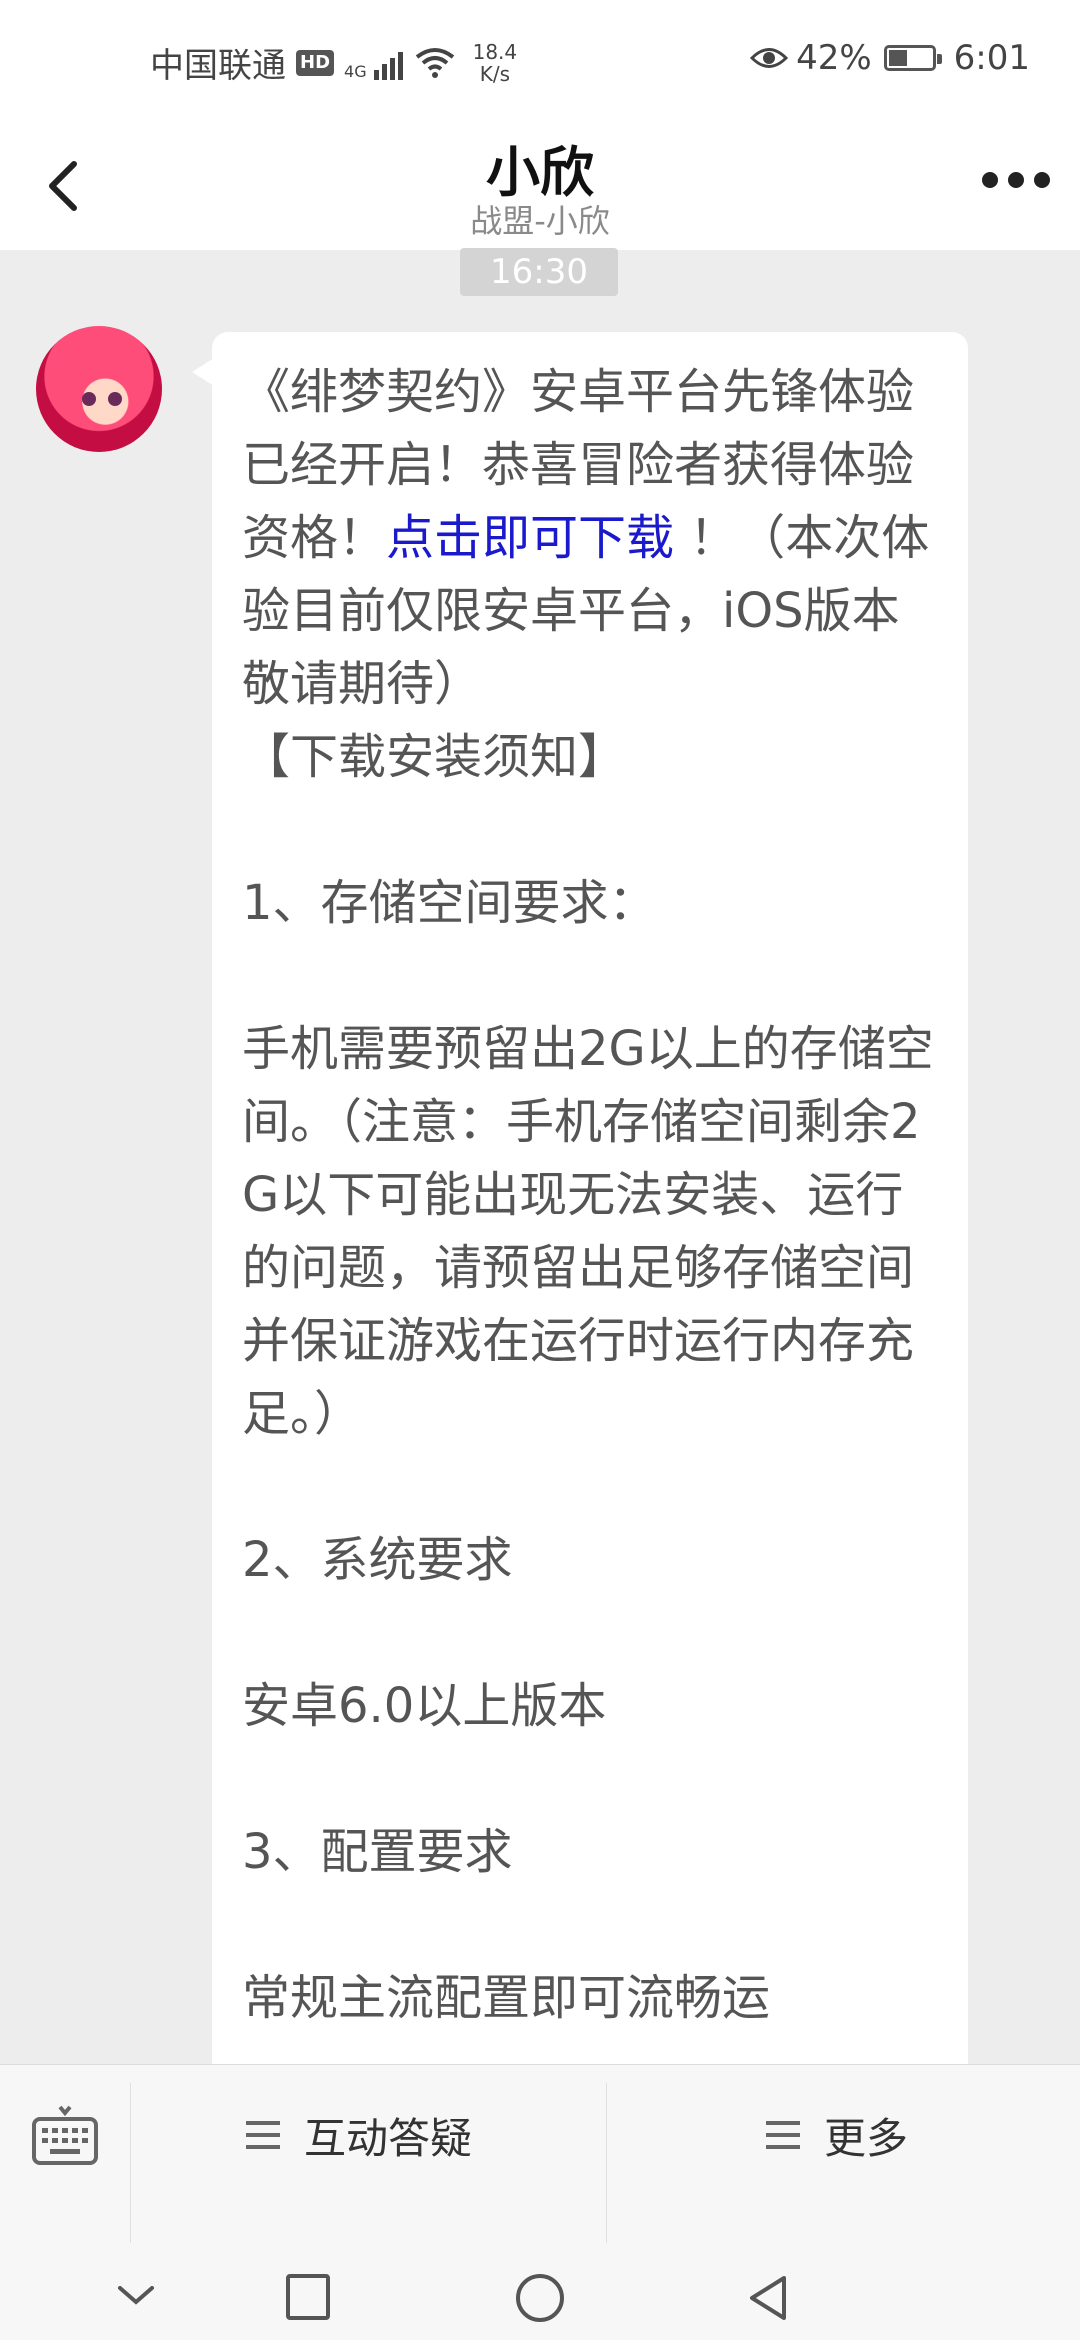 The width and height of the screenshot is (1080, 2340). Describe the element at coordinates (203, 372) in the screenshot. I see `bubble-tail` at that location.